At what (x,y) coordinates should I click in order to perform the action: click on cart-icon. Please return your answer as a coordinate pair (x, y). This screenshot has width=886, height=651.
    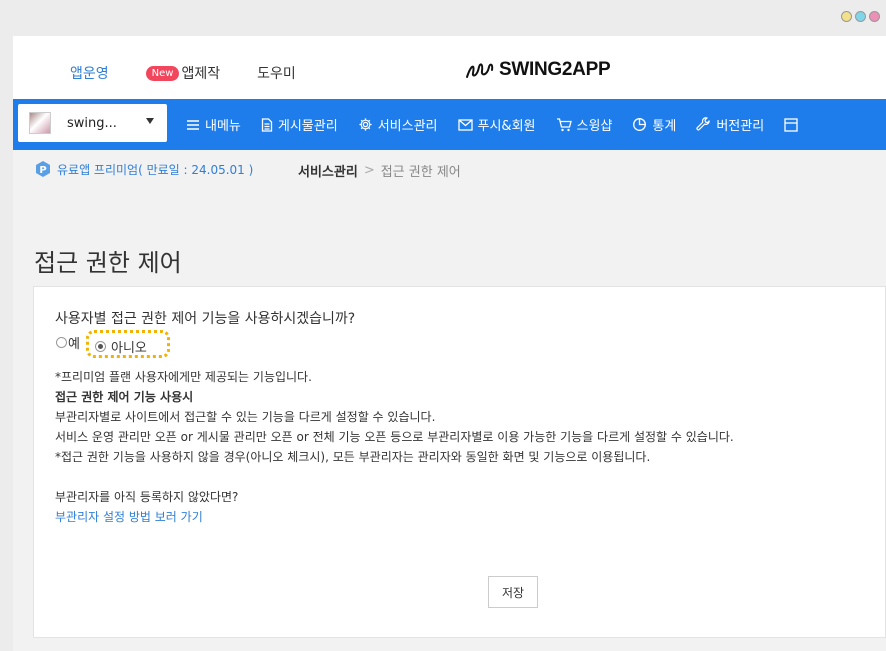
    Looking at the image, I should click on (564, 124).